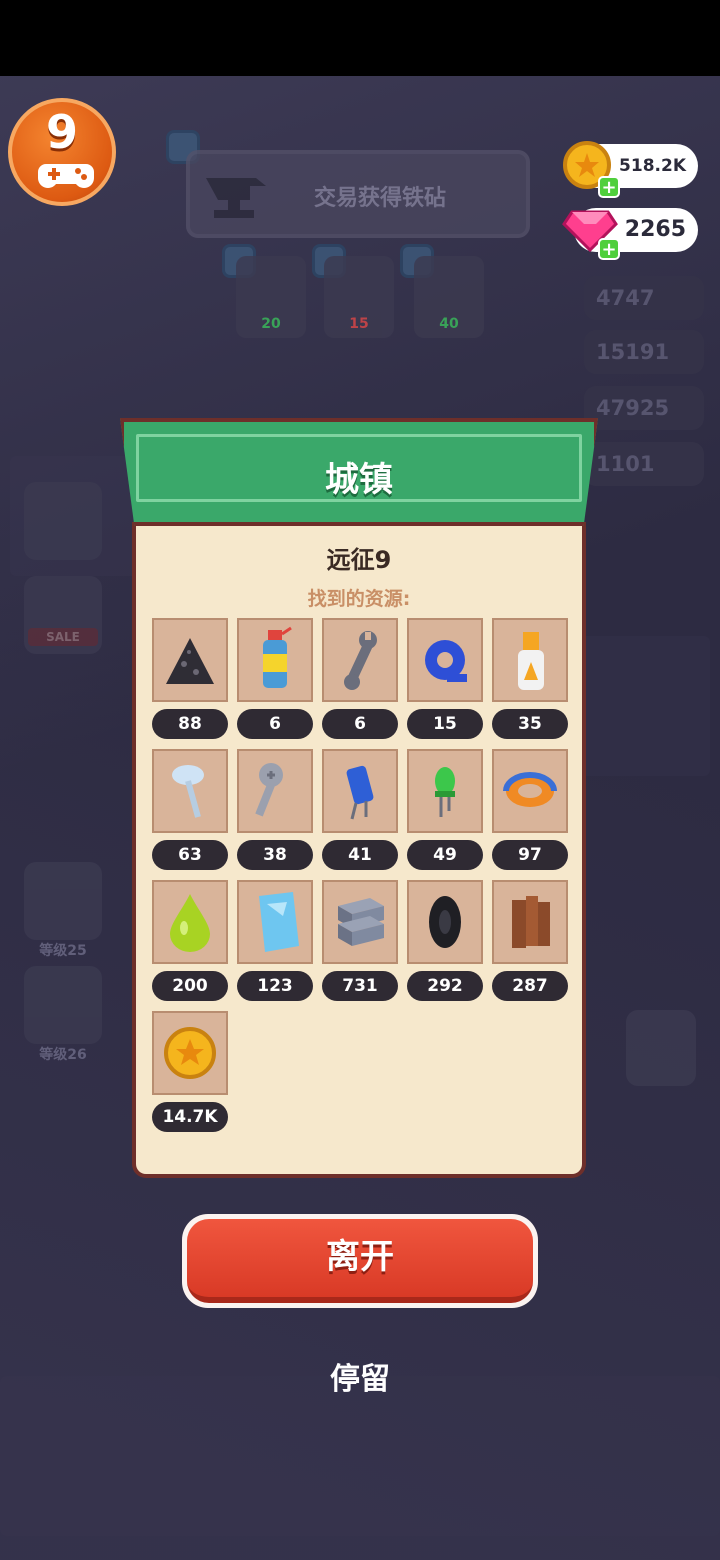  Describe the element at coordinates (644, 464) in the screenshot. I see `side-stat: 1101` at that location.